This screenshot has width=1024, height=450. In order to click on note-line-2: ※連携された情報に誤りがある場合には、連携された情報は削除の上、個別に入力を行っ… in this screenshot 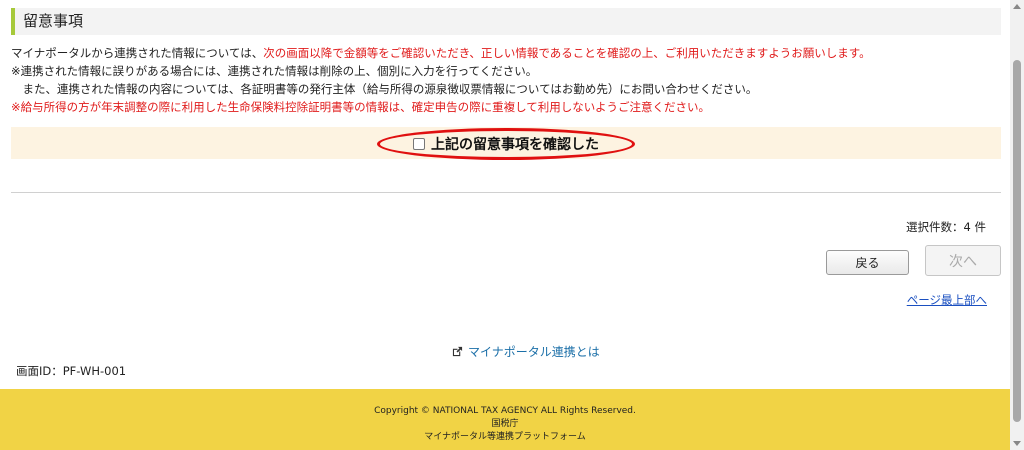, I will do `click(274, 71)`.